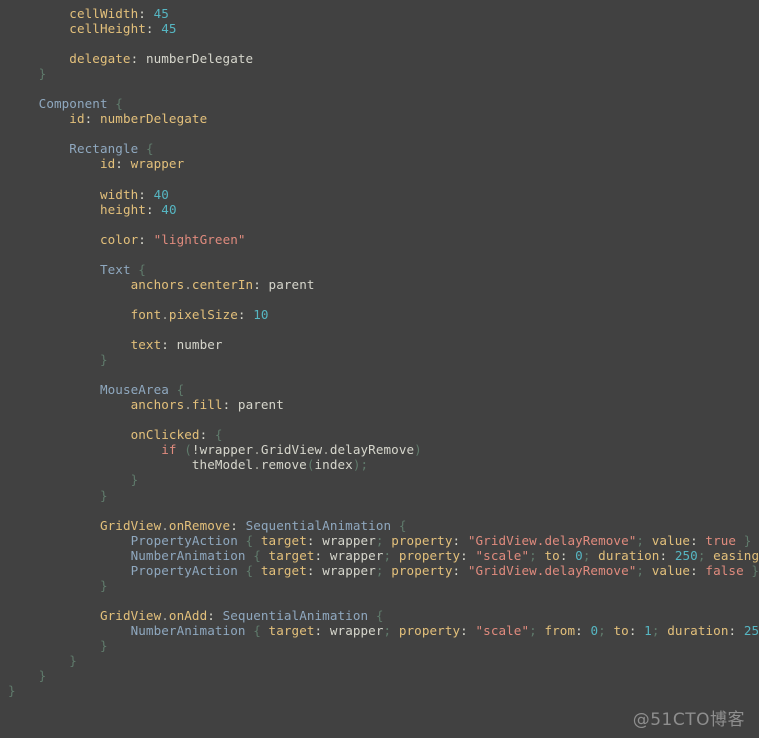 This screenshot has width=759, height=738. What do you see at coordinates (383, 464) in the screenshot?
I see `code-line: theModel.remove(index);` at bounding box center [383, 464].